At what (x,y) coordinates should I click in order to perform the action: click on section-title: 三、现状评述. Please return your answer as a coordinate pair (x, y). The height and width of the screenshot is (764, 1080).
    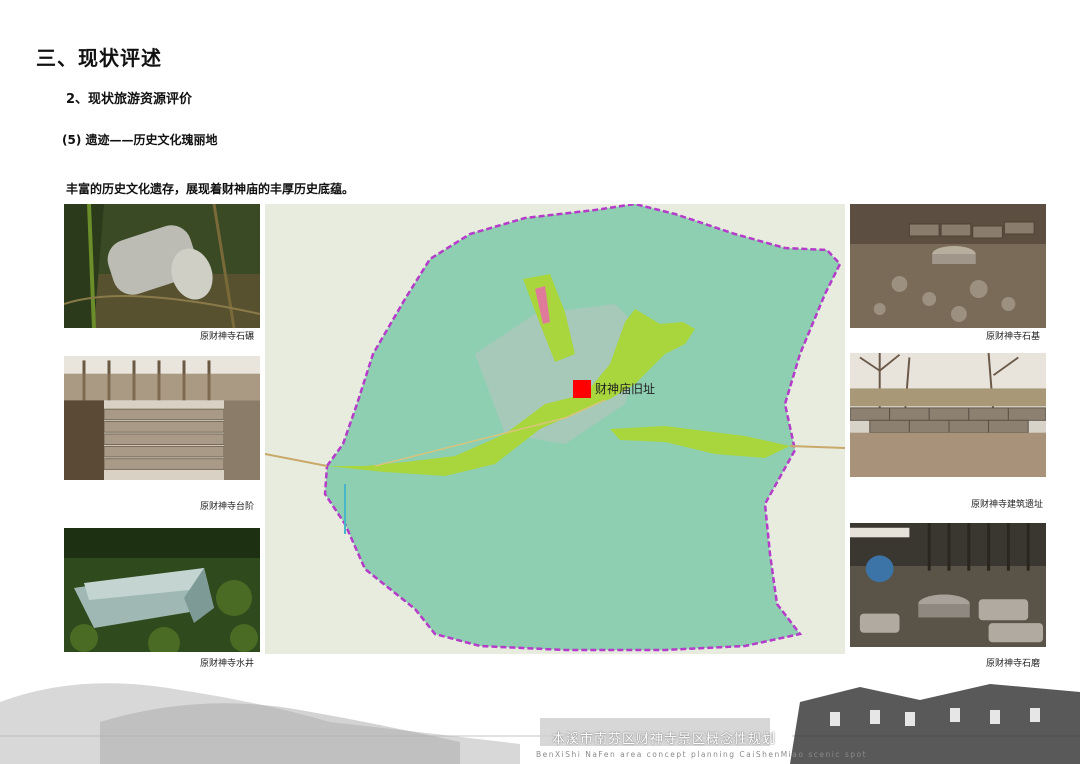
    Looking at the image, I should click on (99, 58).